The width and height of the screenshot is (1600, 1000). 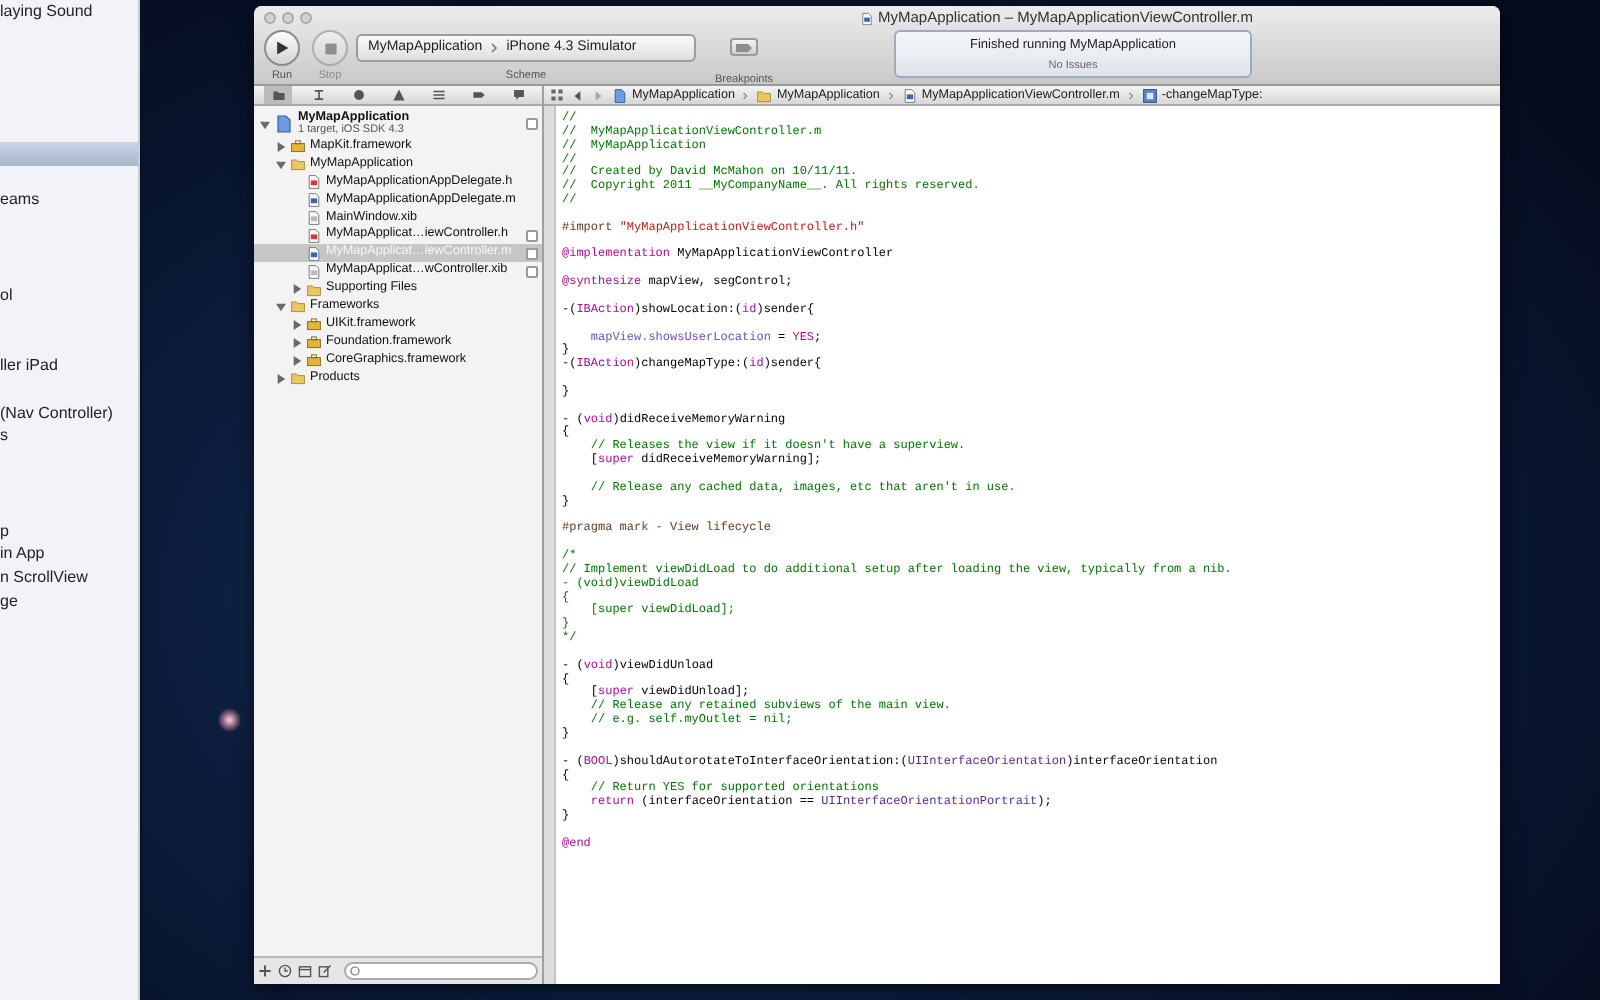 I want to click on sidebar-item: ge, so click(x=69, y=601).